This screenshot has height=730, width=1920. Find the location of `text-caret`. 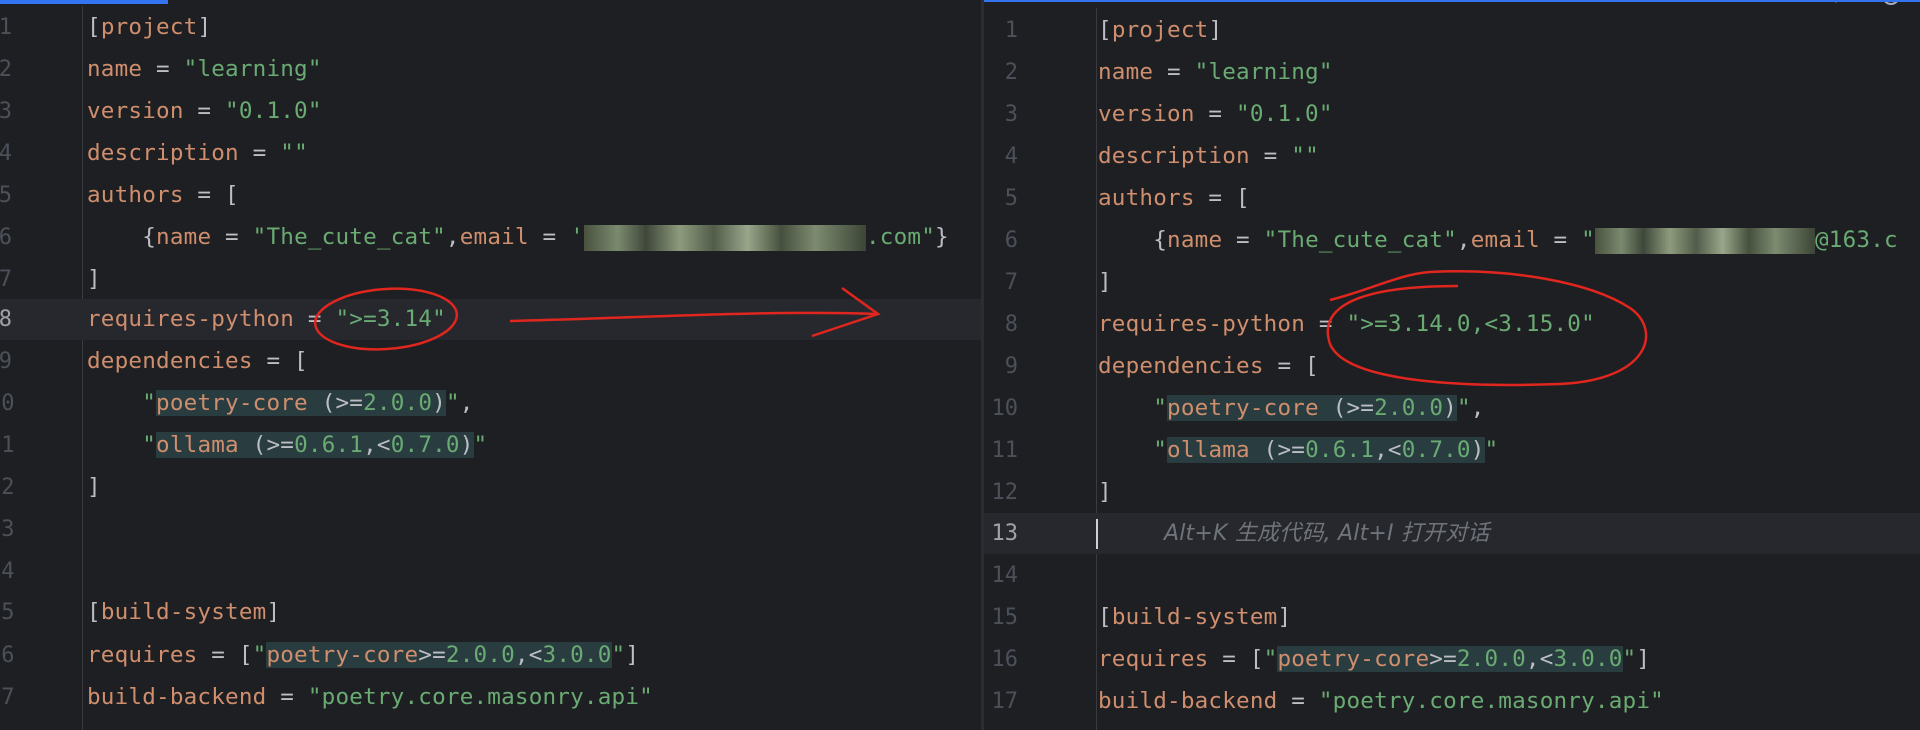

text-caret is located at coordinates (1097, 533).